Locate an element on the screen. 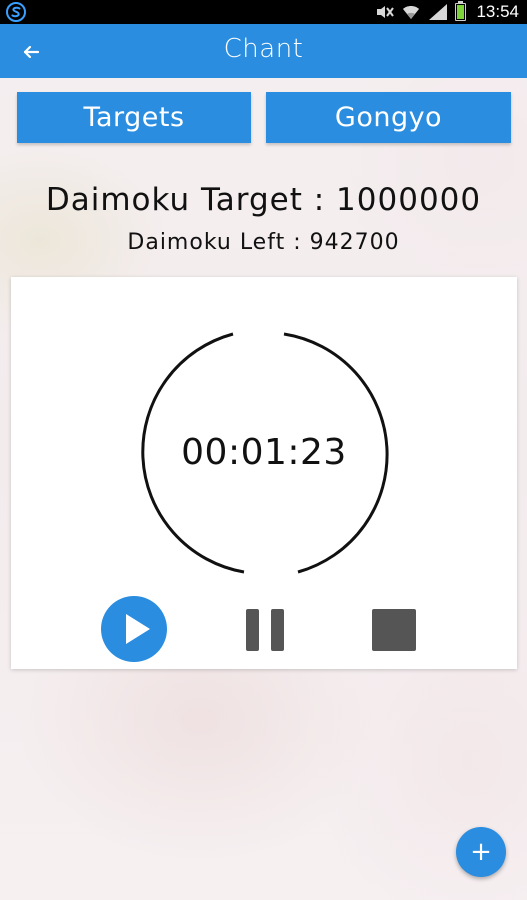 The height and width of the screenshot is (900, 527). battery-level is located at coordinates (461, 12).